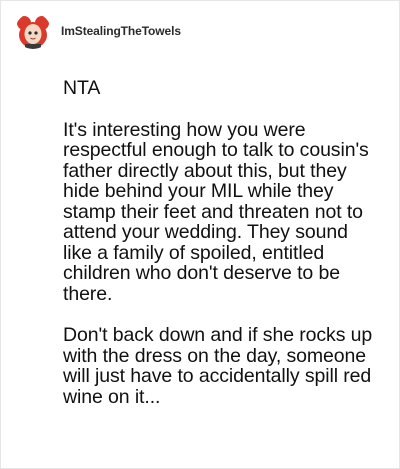 The image size is (400, 469). Describe the element at coordinates (121, 31) in the screenshot. I see `username-link: ImStealingTheTowels` at that location.